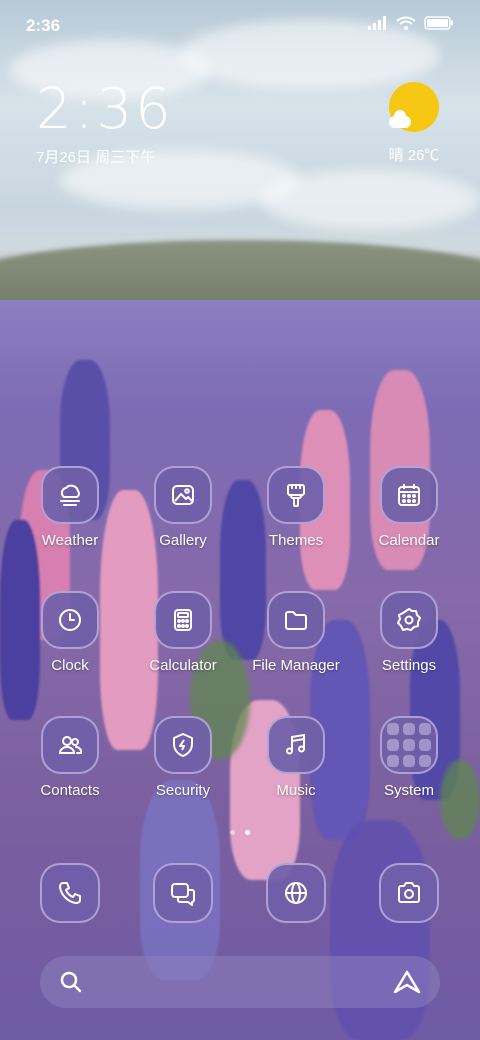 This screenshot has width=480, height=1040. I want to click on app-settings: Settings, so click(409, 632).